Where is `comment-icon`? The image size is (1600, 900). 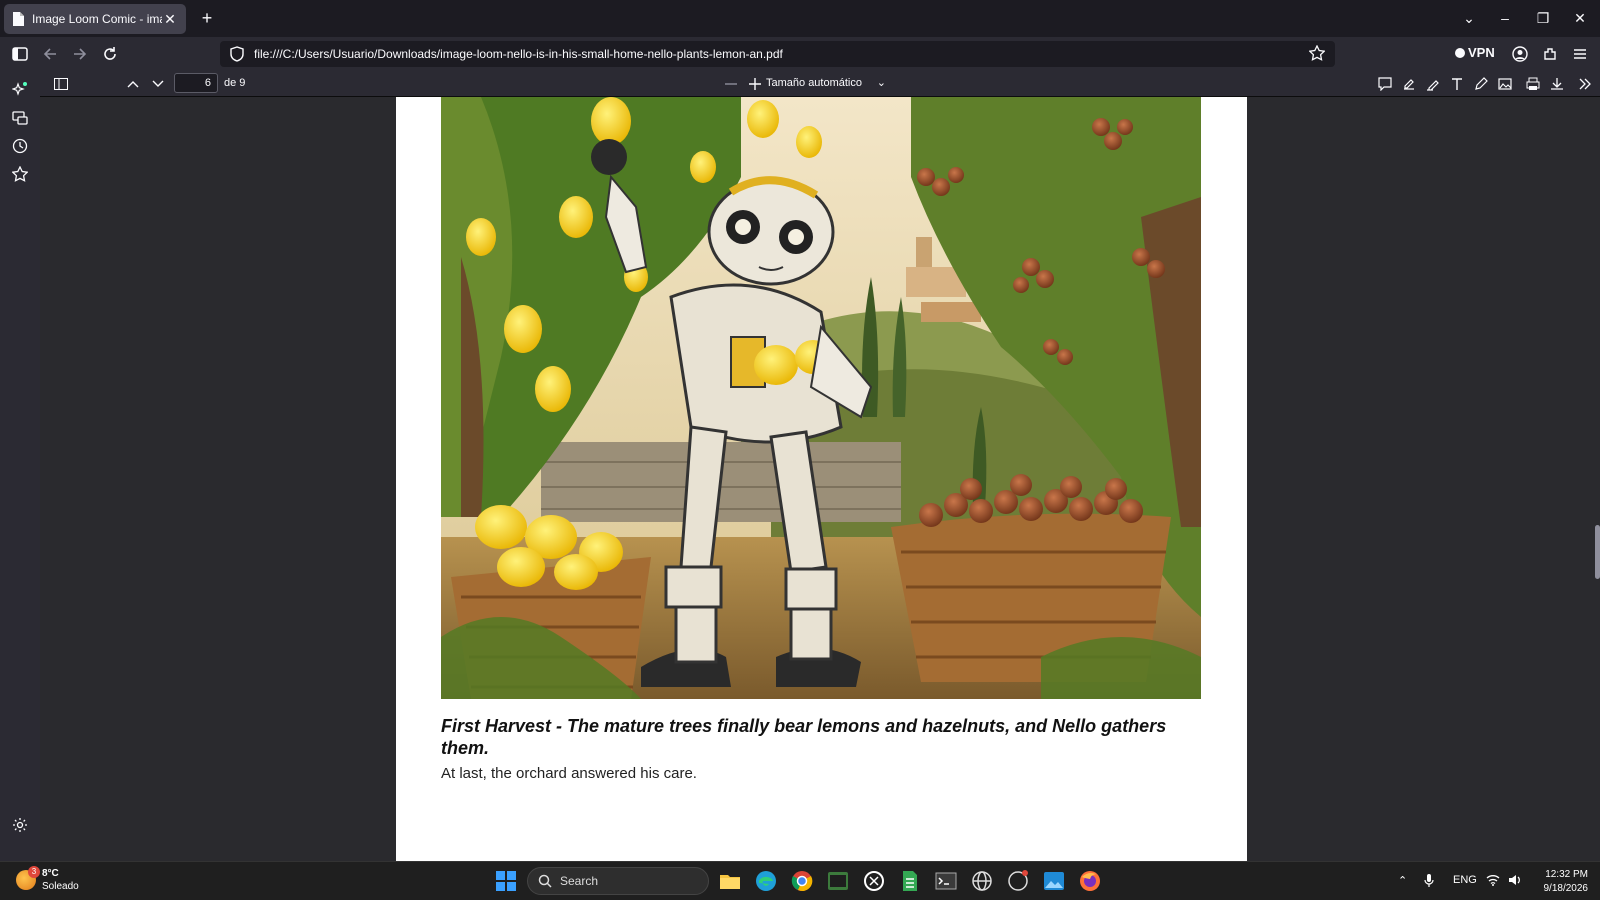 comment-icon is located at coordinates (1385, 84).